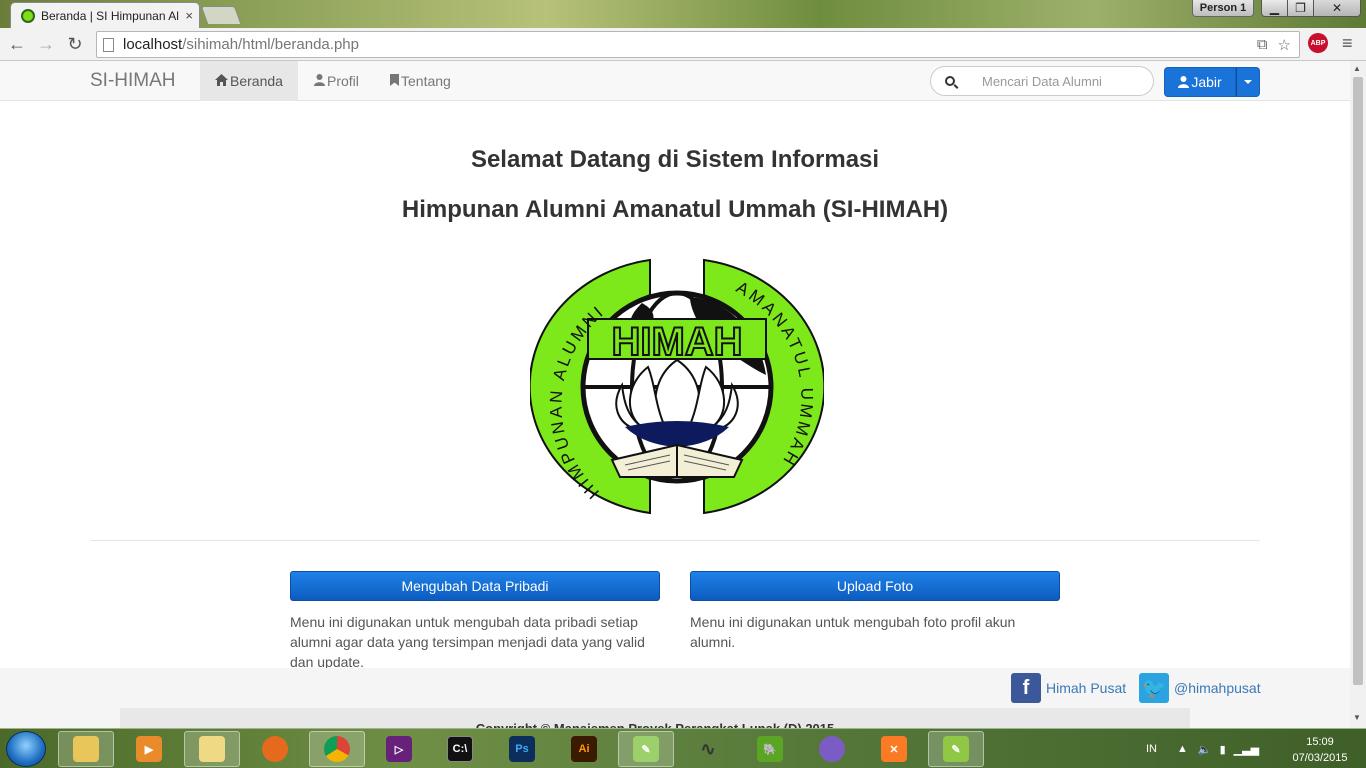 The image size is (1366, 768). What do you see at coordinates (75, 44) in the screenshot?
I see `reload-icon: ↻` at bounding box center [75, 44].